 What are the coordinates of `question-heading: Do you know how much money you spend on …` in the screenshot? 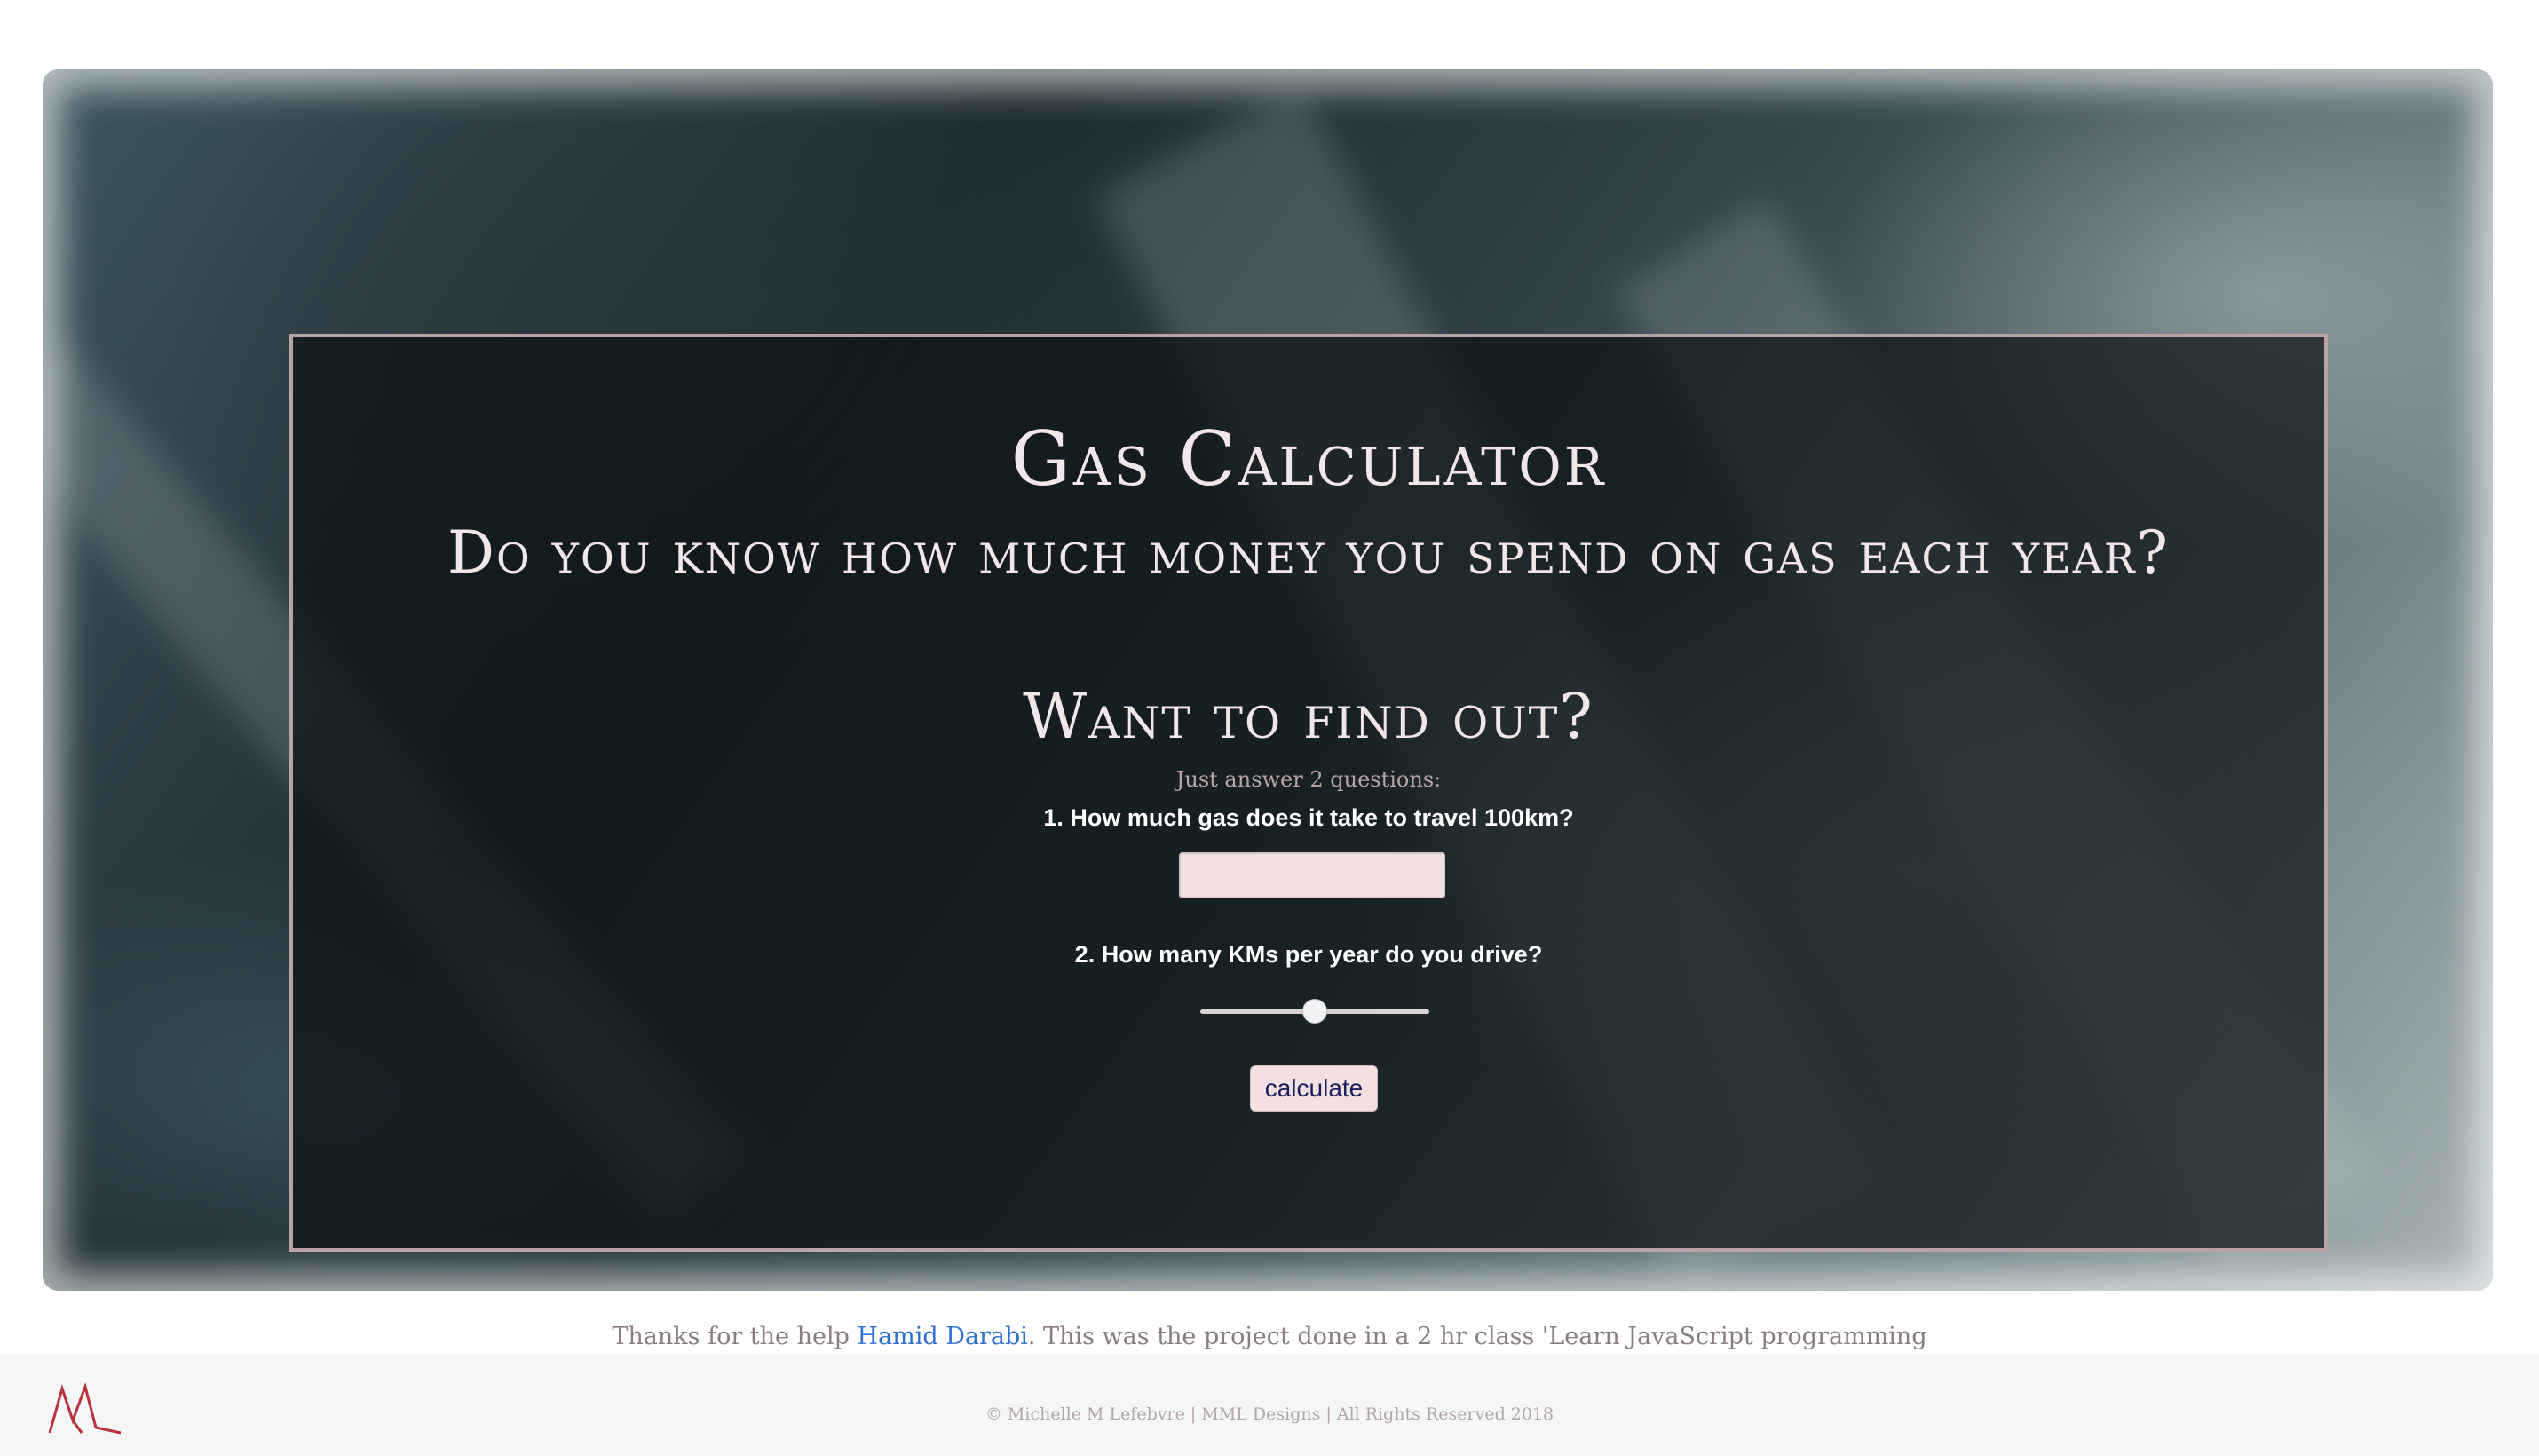 It's located at (1308, 552).